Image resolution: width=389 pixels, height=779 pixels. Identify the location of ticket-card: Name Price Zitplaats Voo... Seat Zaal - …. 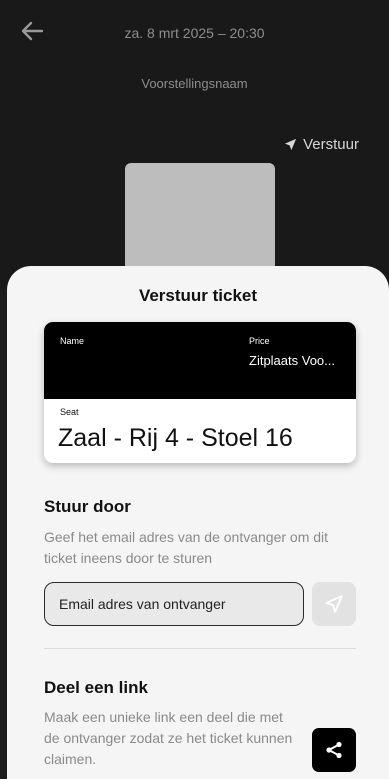
(200, 392).